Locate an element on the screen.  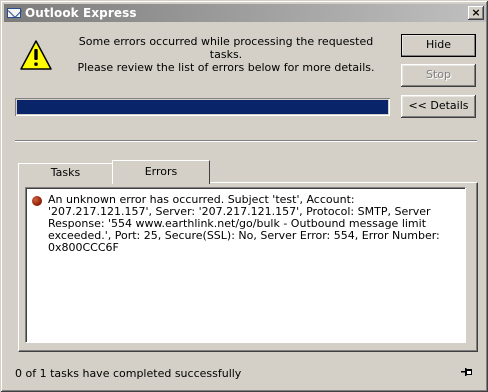
status-text: 0 of 1 tasks have completed successfully is located at coordinates (128, 373).